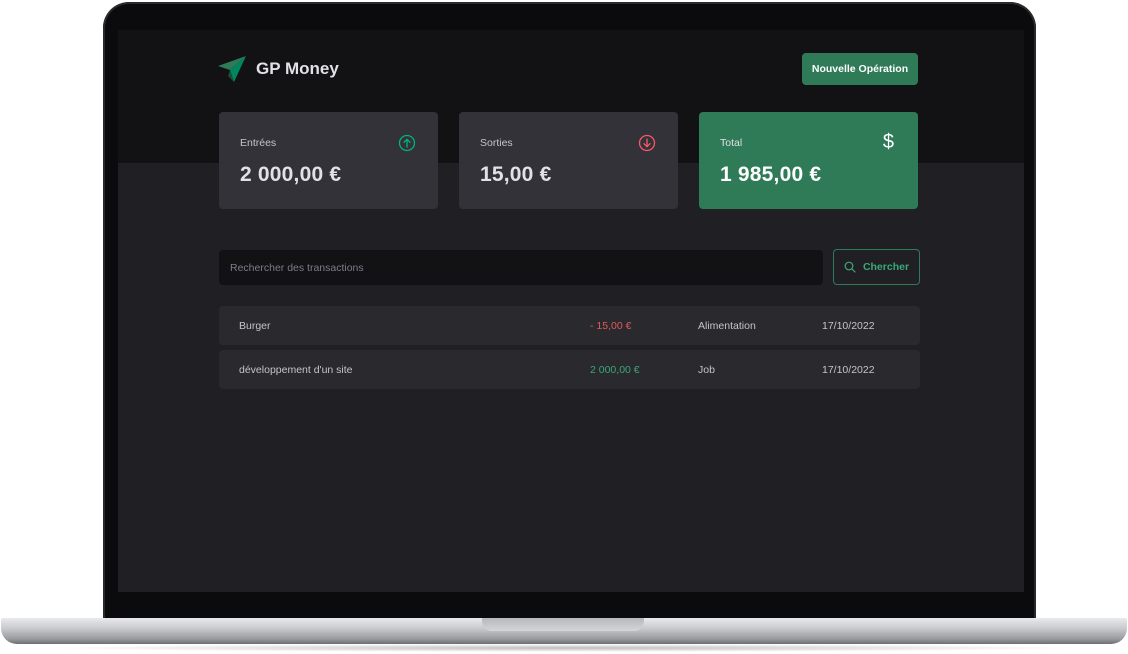  I want to click on income-card: Entrées 2 000,00 €, so click(328, 160).